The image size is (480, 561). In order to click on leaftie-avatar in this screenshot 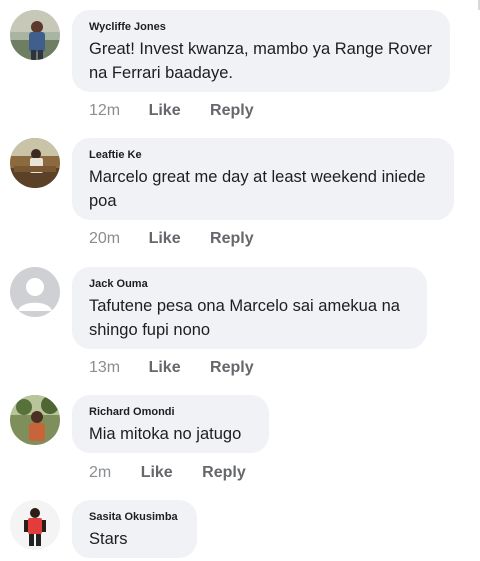, I will do `click(35, 163)`.